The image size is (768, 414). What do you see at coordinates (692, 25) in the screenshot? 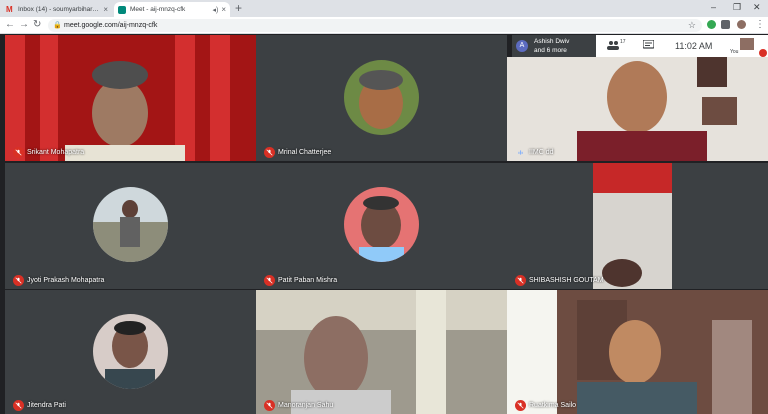
I see `bookmark-star-icon: ☆` at bounding box center [692, 25].